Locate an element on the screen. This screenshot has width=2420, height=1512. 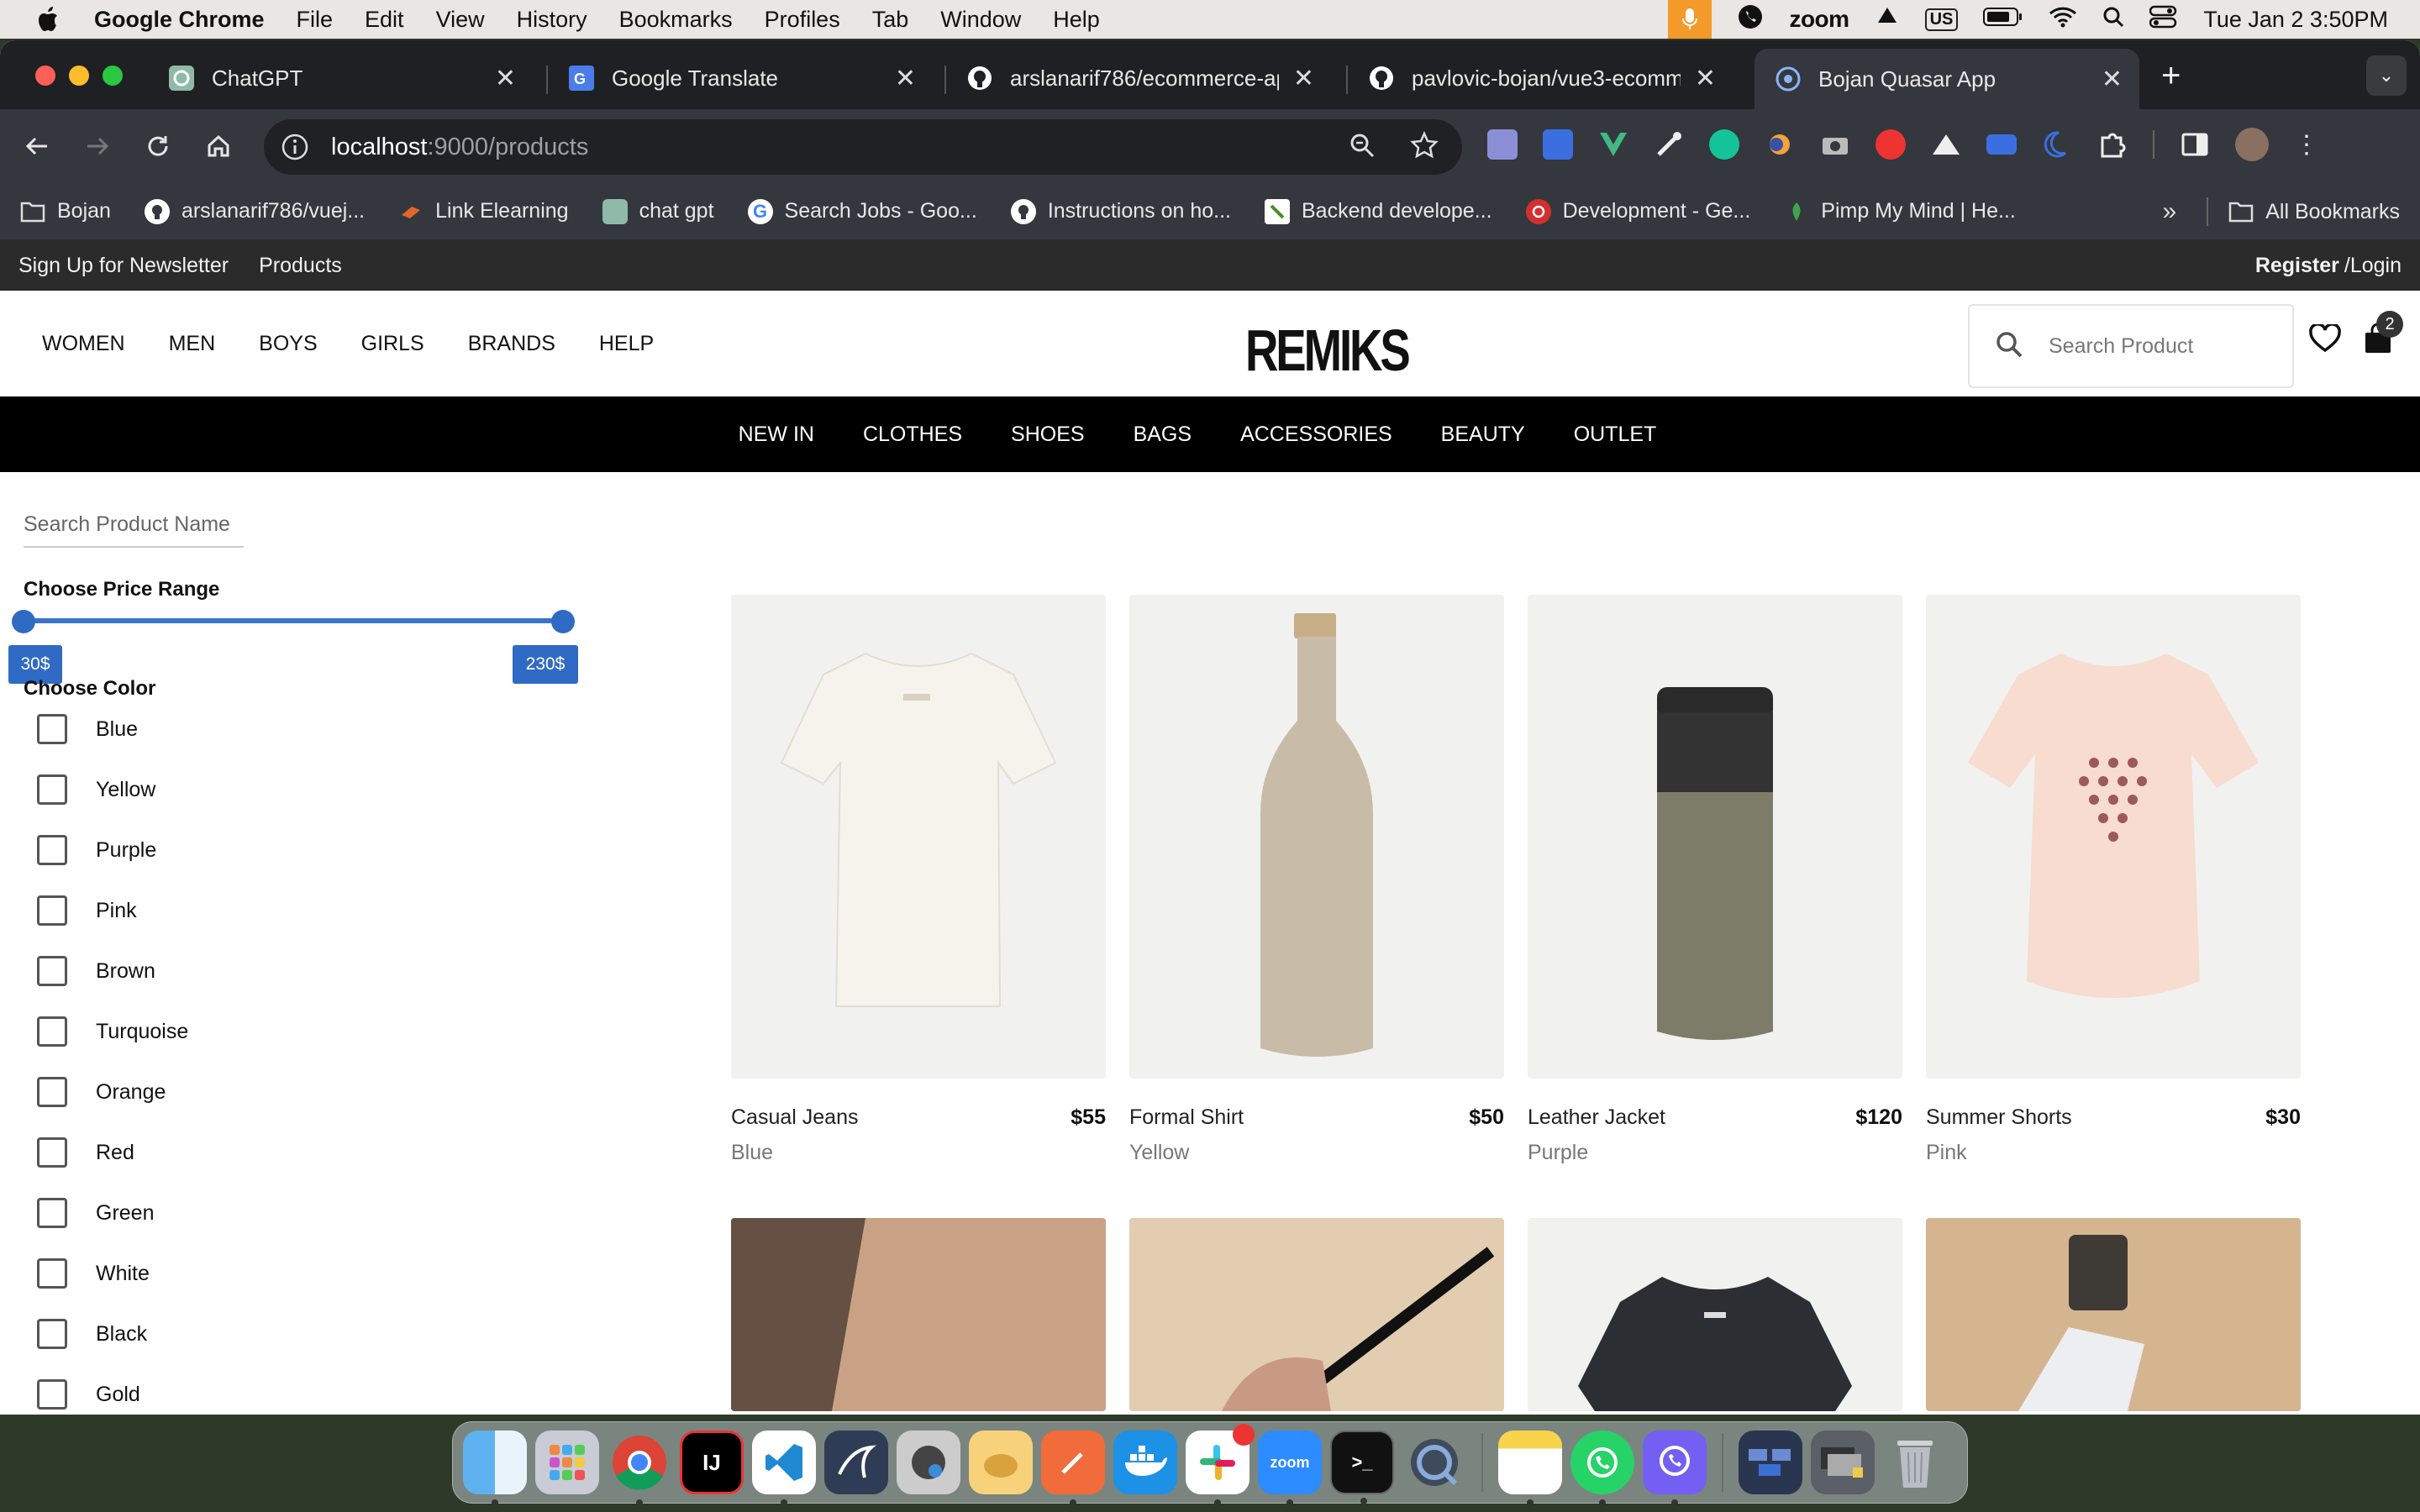
extensions-puzzle-icon is located at coordinates (2112, 144).